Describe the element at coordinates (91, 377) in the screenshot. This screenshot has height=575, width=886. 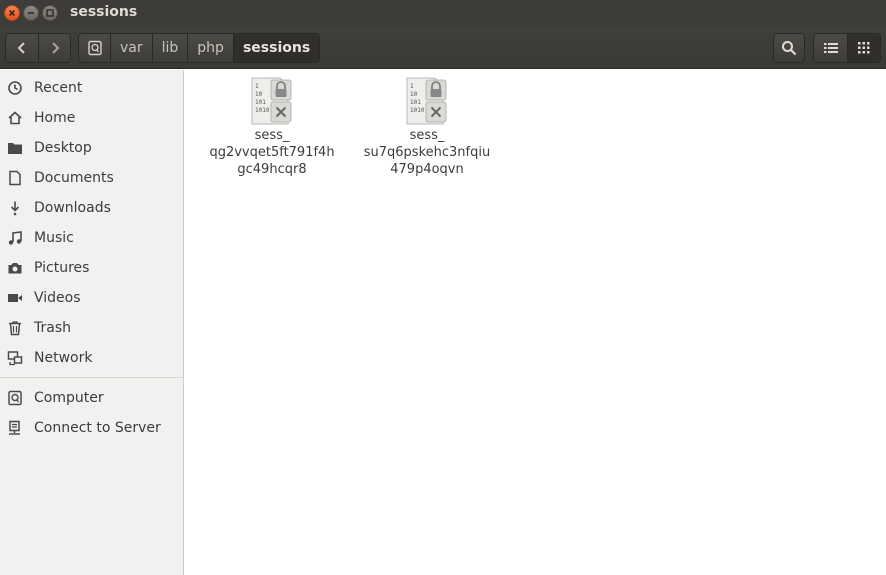
I see `sidebar-separator` at that location.